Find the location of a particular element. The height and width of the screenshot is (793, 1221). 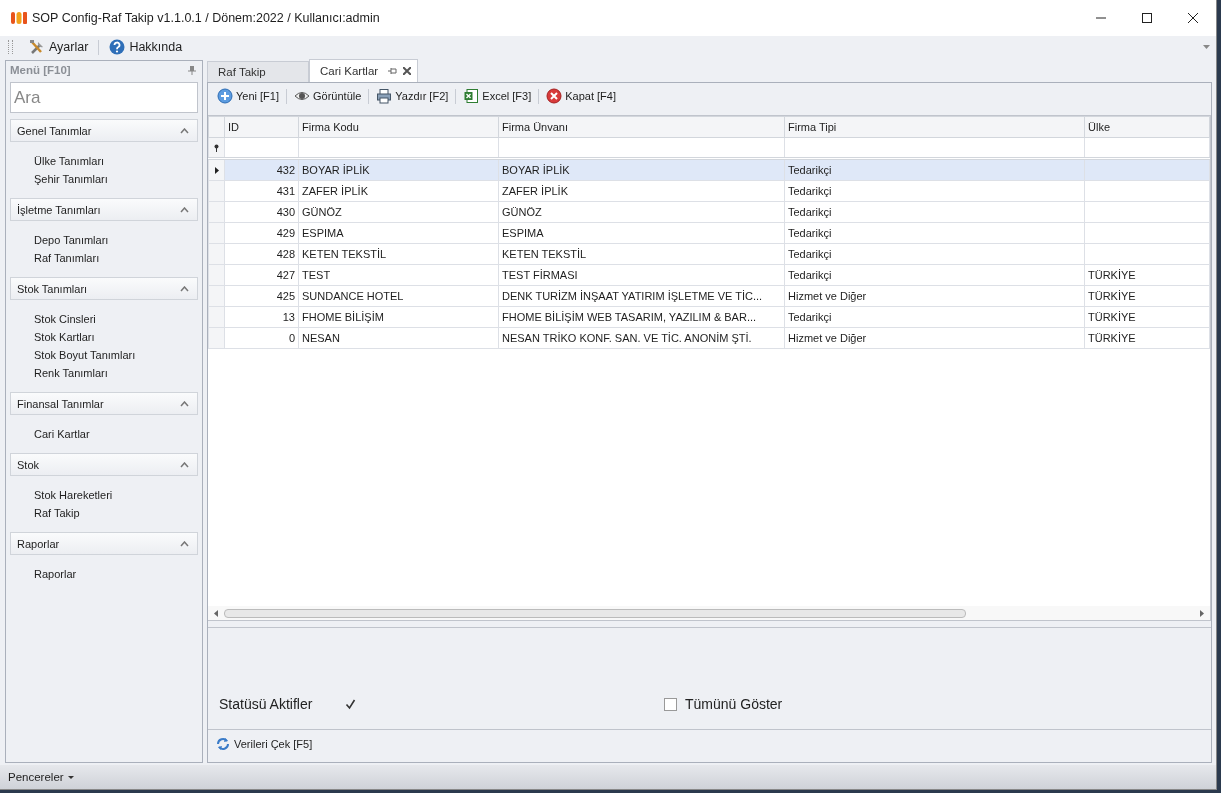

table-row: 425 SUNDANCE HOTEL DENK TURİZM İNŞAAT YATIRIM İŞLETME VE TİC... Hizmet ve Diğer TÜRKİYE is located at coordinates (709, 296).